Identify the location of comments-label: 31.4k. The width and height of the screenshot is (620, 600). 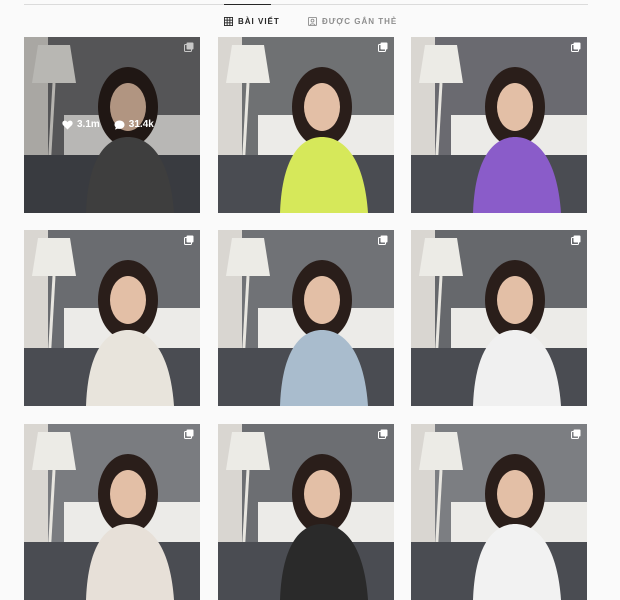
(141, 124).